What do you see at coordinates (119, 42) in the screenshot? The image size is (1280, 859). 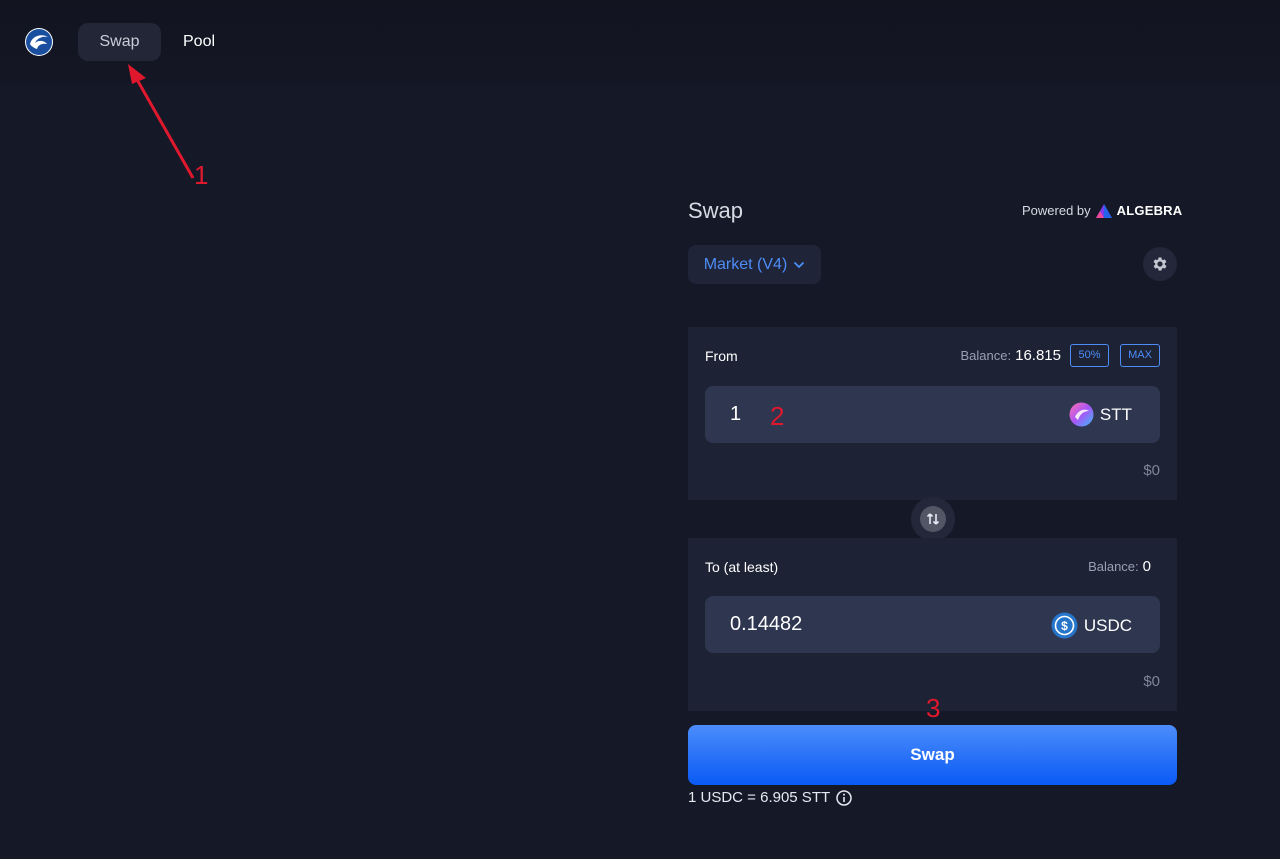 I see `nav-swap-button: Swap` at bounding box center [119, 42].